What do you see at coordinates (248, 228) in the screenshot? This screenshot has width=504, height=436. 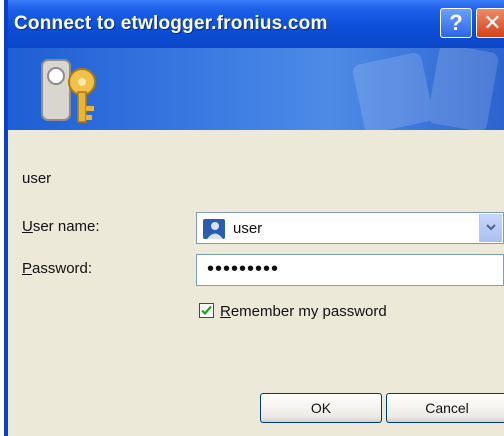 I see `username-value: user` at bounding box center [248, 228].